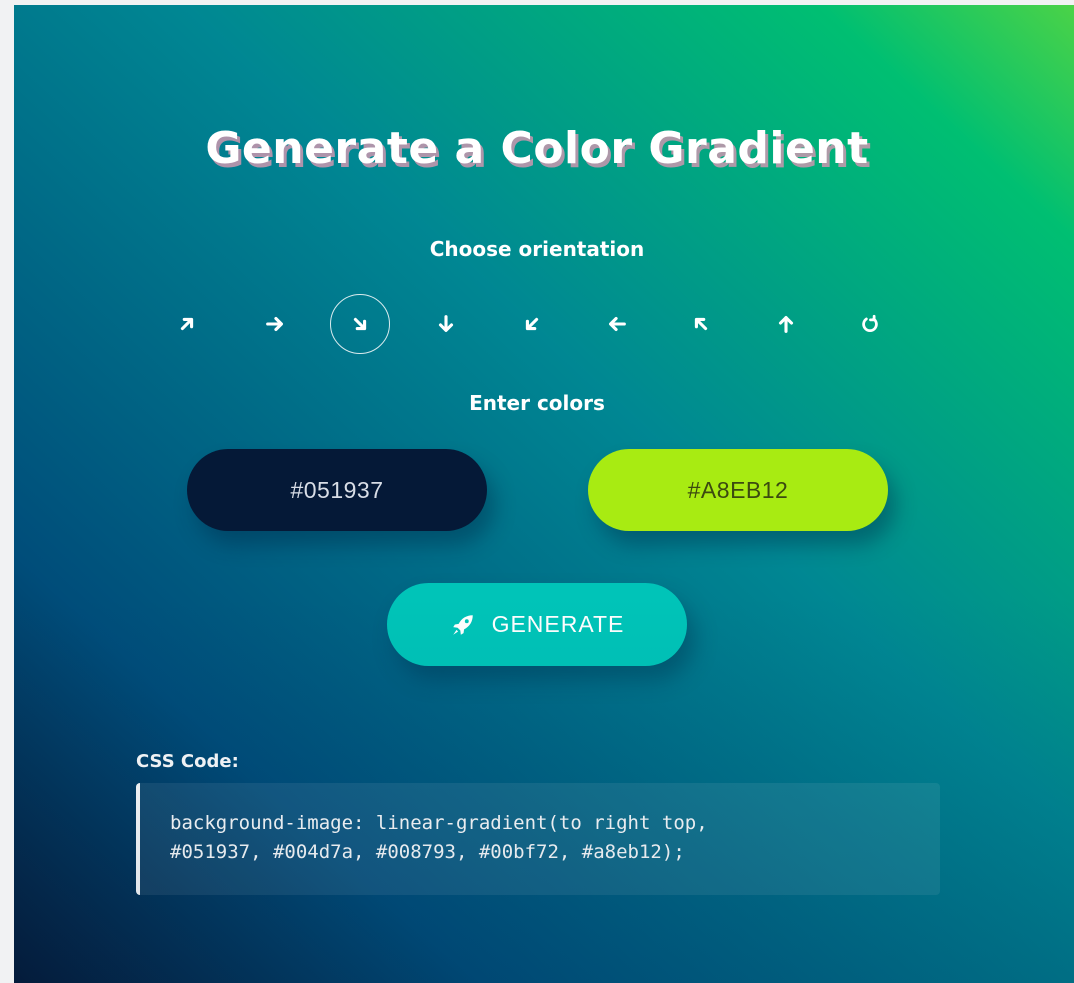 Image resolution: width=1074 pixels, height=983 pixels. I want to click on rotate-icon, so click(870, 323).